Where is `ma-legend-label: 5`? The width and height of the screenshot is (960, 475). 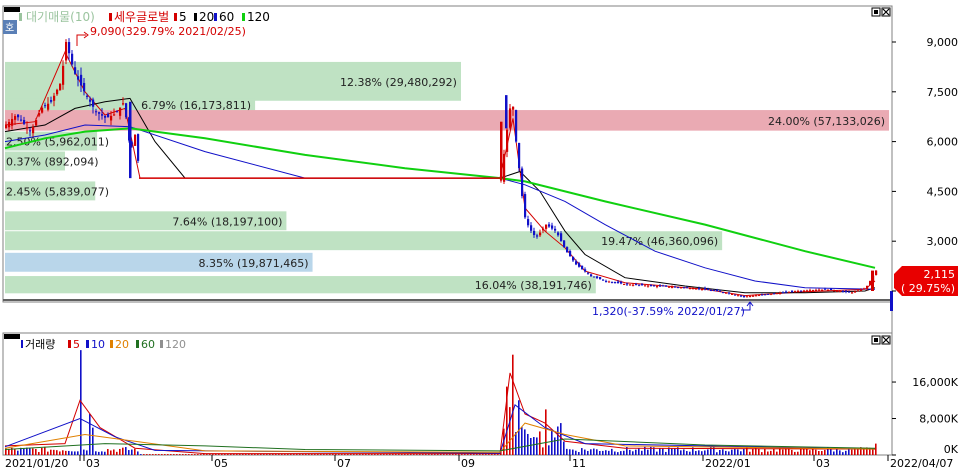 ma-legend-label: 5 is located at coordinates (183, 17).